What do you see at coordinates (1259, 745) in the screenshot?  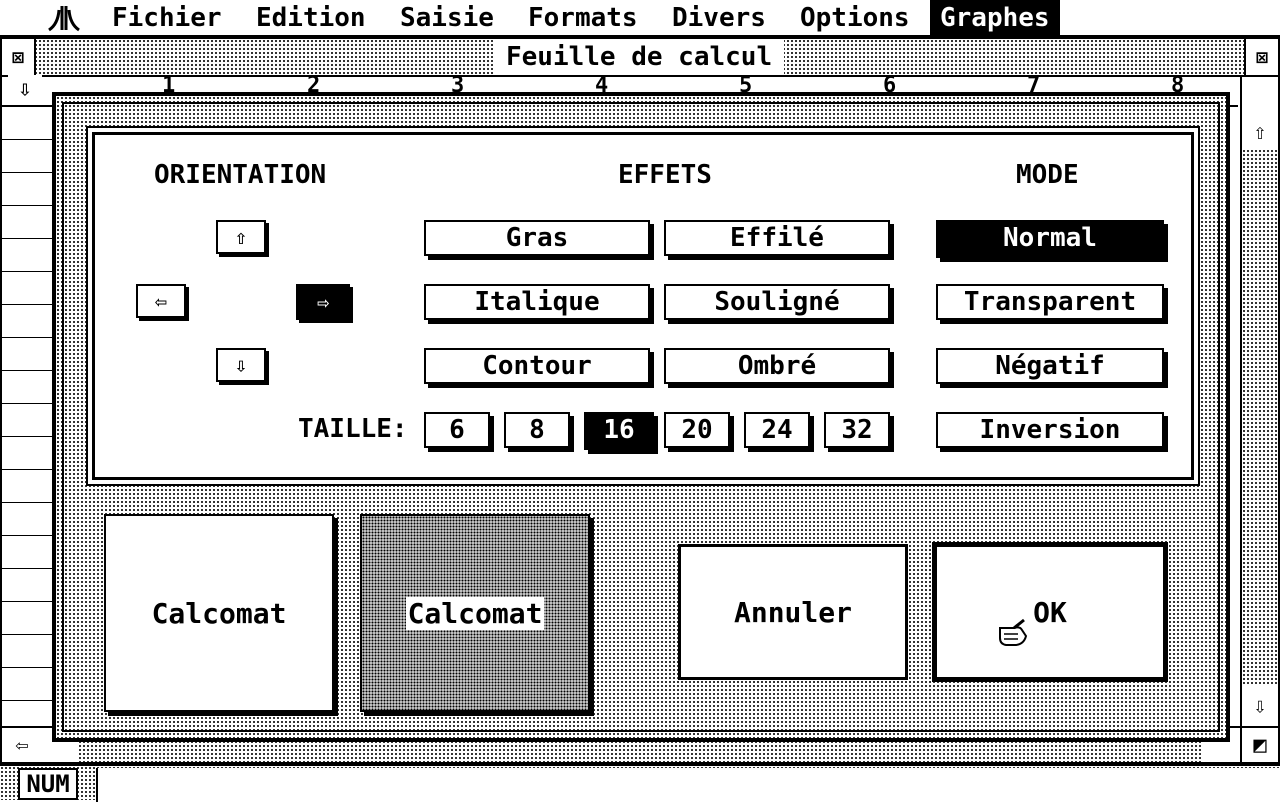 I see `size-box-icon: ◩` at bounding box center [1259, 745].